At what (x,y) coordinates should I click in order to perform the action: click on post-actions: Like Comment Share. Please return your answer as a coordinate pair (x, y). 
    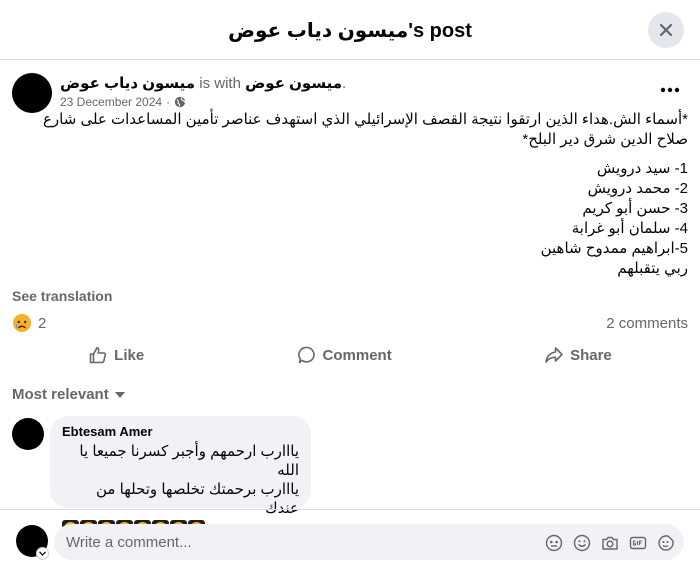
    Looking at the image, I should click on (350, 355).